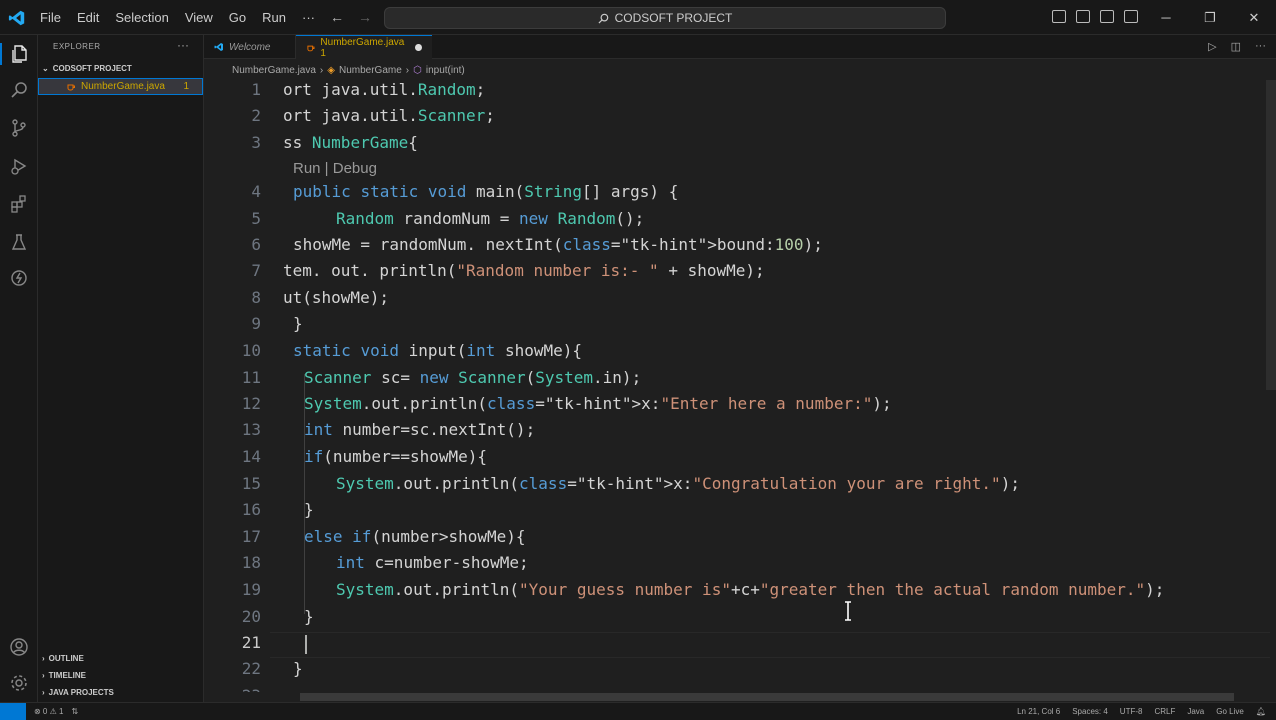 The image size is (1276, 720). I want to click on minimize-icon: ─, so click(1166, 17).